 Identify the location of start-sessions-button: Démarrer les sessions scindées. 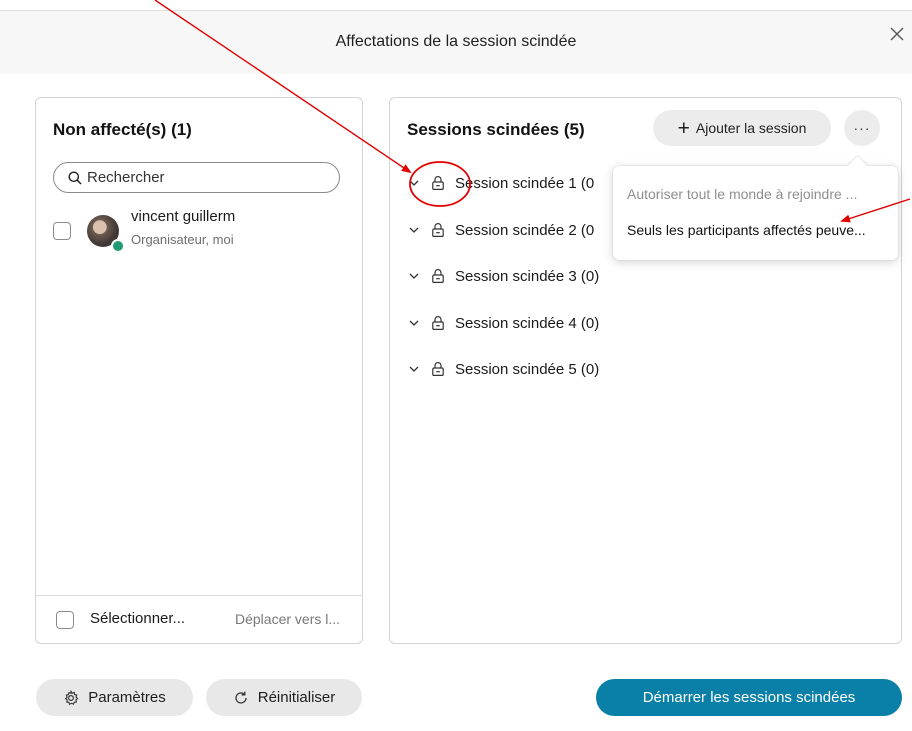
(749, 697).